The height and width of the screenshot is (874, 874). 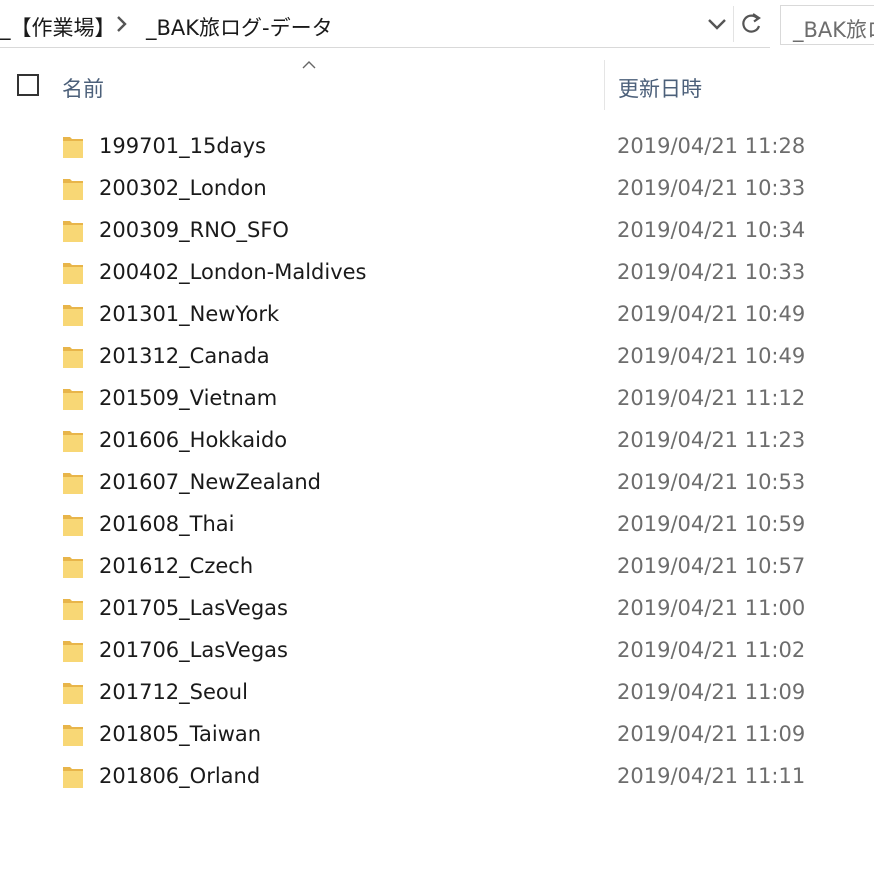 What do you see at coordinates (193, 440) in the screenshot?
I see `file-name: 201606_Hokkaido` at bounding box center [193, 440].